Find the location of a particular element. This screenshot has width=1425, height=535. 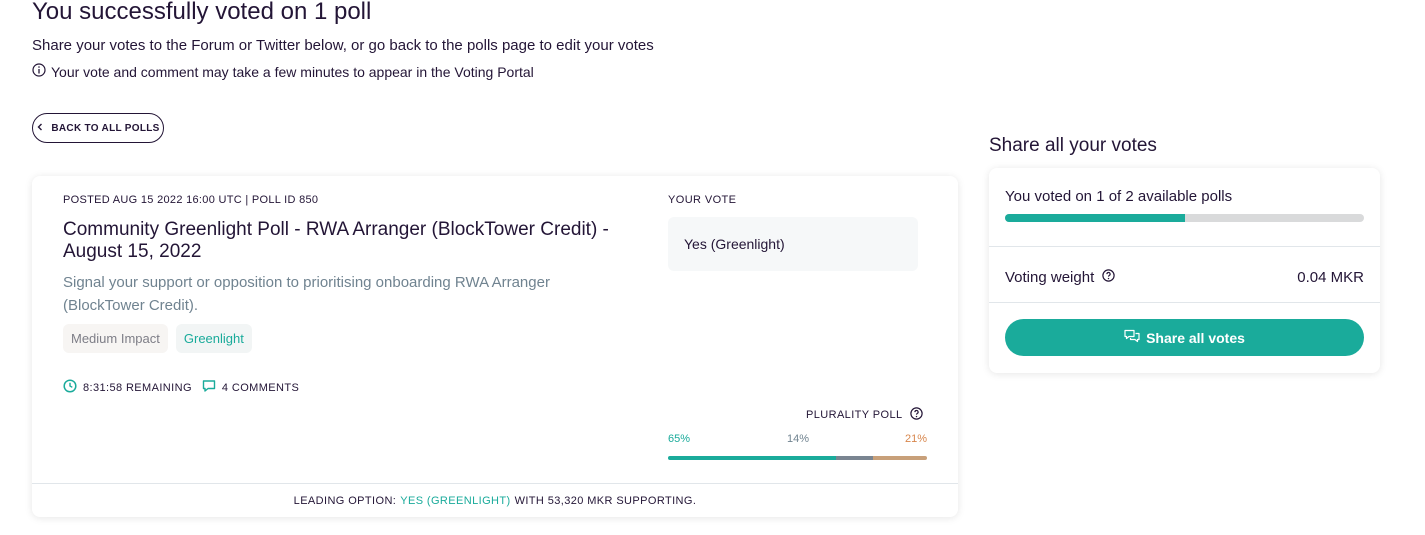

comment-icon is located at coordinates (209, 387).